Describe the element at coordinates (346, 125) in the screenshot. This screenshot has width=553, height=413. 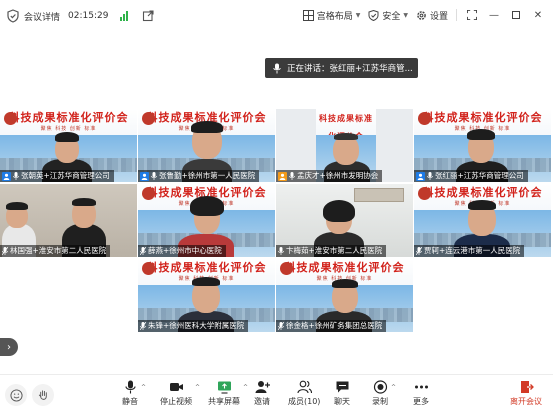
I see `banner: 科技成果标准化评价会` at that location.